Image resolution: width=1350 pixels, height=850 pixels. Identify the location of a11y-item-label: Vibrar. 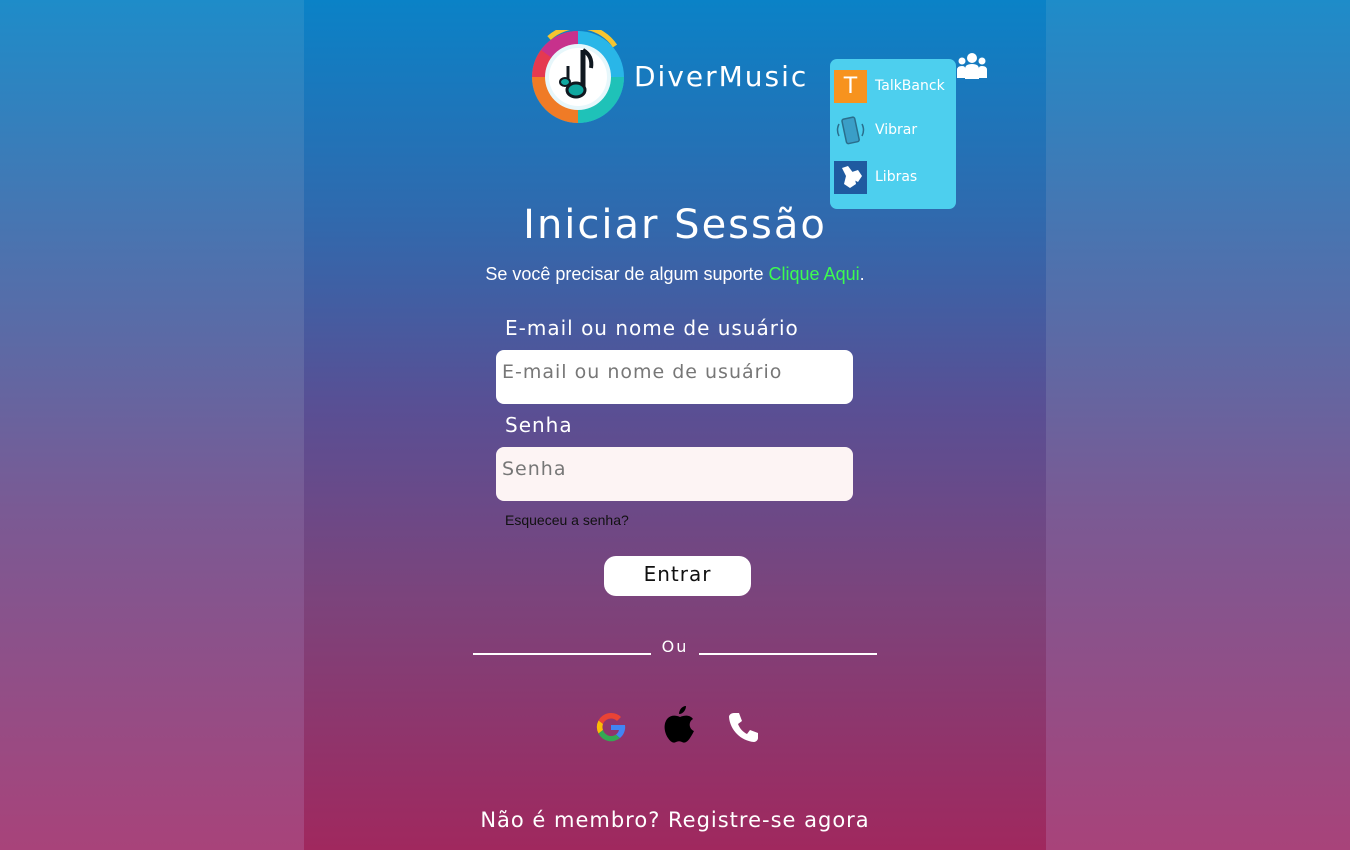
(896, 130).